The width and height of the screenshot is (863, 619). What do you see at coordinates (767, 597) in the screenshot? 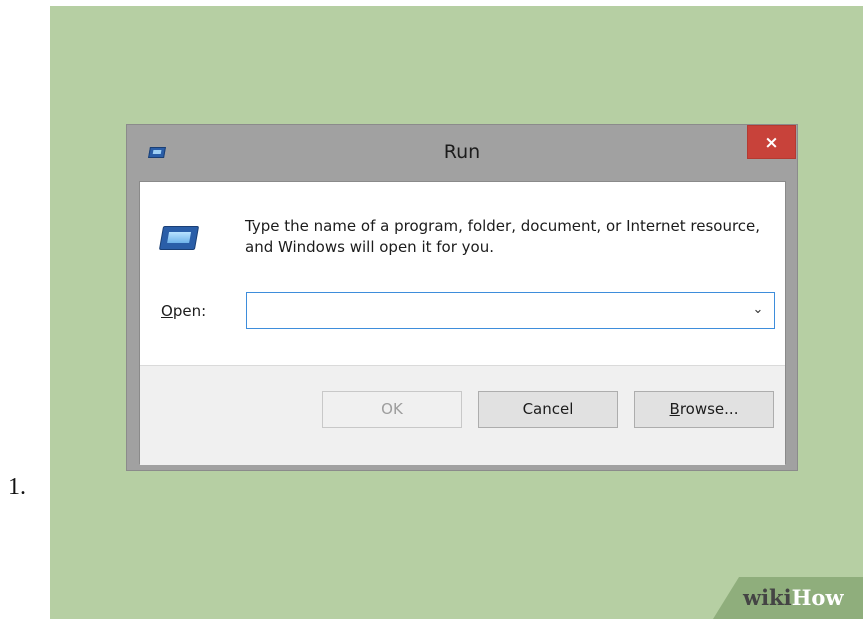
I see `watermark-wiki: wiki` at bounding box center [767, 597].